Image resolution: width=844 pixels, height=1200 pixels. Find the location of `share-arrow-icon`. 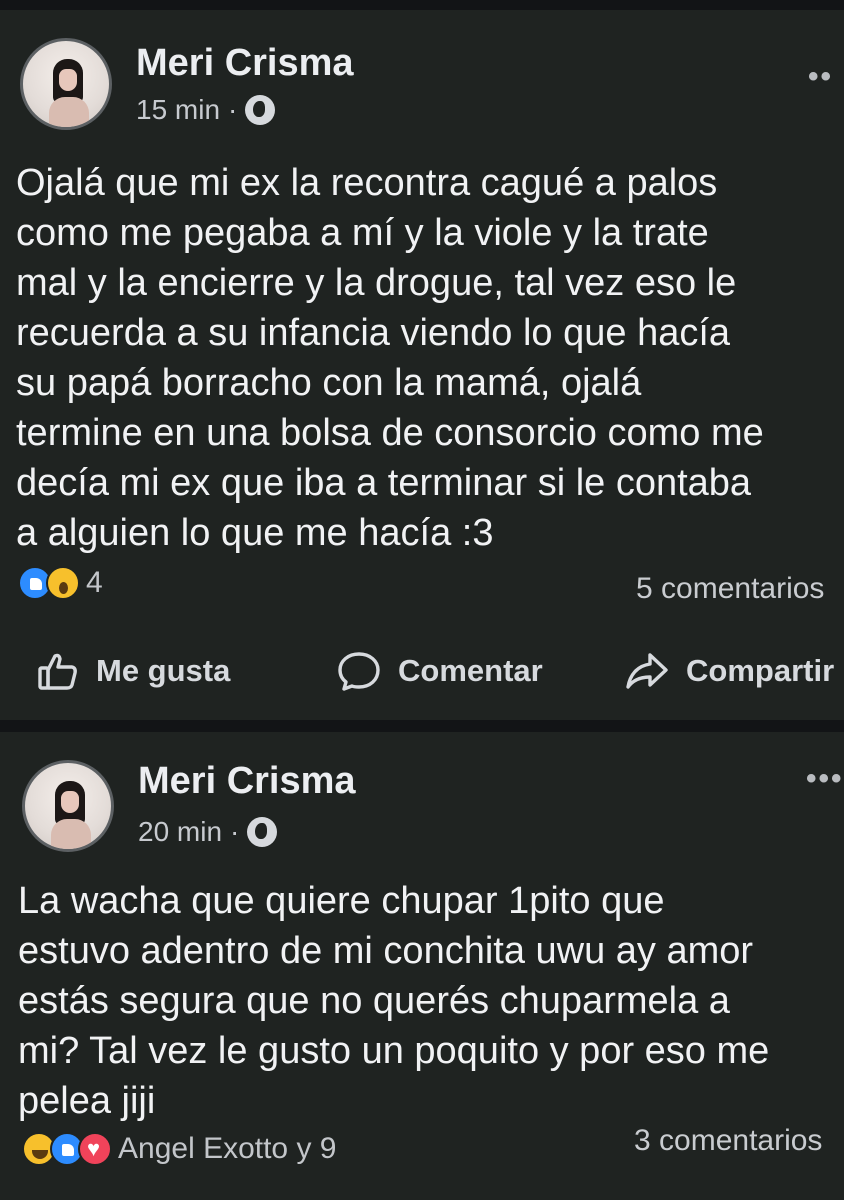

share-arrow-icon is located at coordinates (647, 671).